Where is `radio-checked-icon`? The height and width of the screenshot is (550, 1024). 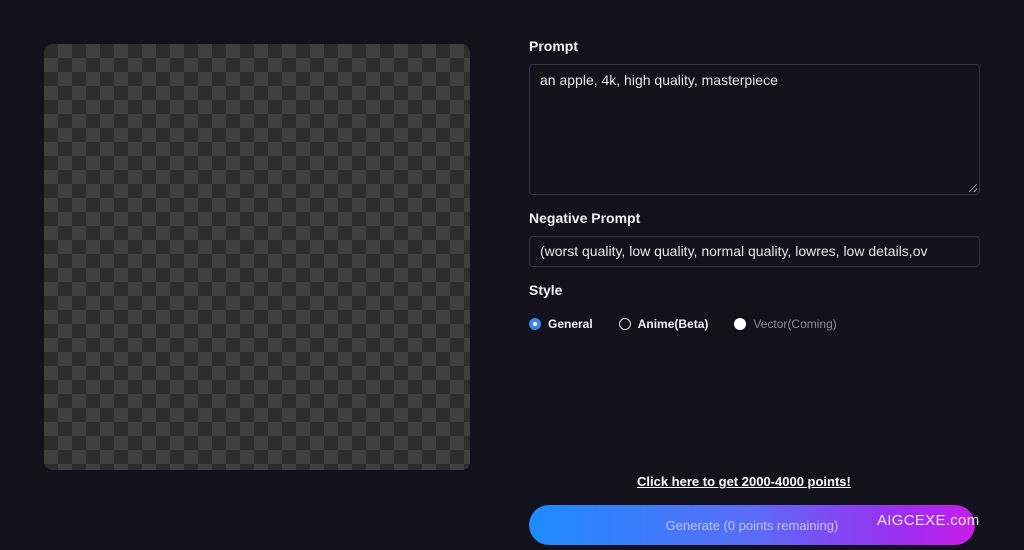 radio-checked-icon is located at coordinates (535, 324).